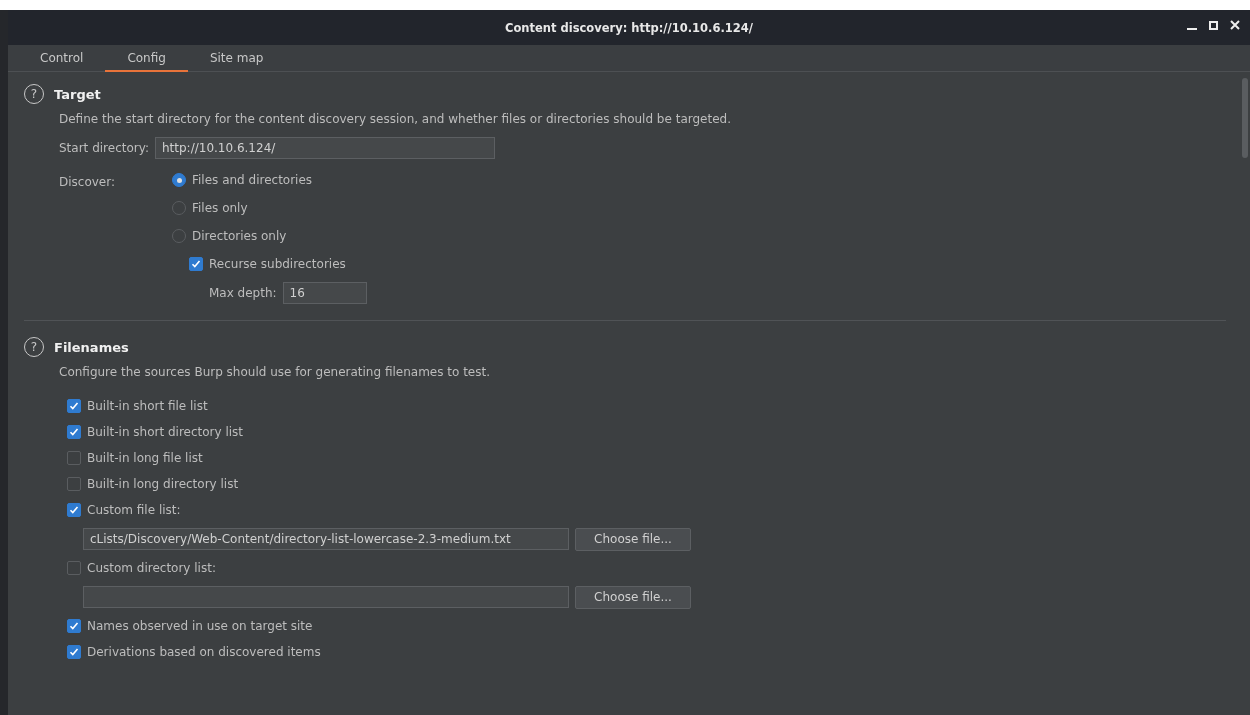  Describe the element at coordinates (326, 539) in the screenshot. I see `file-path-field: cLists/Discovery/Web-Content/directory-list-lowercase-2.3-medium.txt` at that location.